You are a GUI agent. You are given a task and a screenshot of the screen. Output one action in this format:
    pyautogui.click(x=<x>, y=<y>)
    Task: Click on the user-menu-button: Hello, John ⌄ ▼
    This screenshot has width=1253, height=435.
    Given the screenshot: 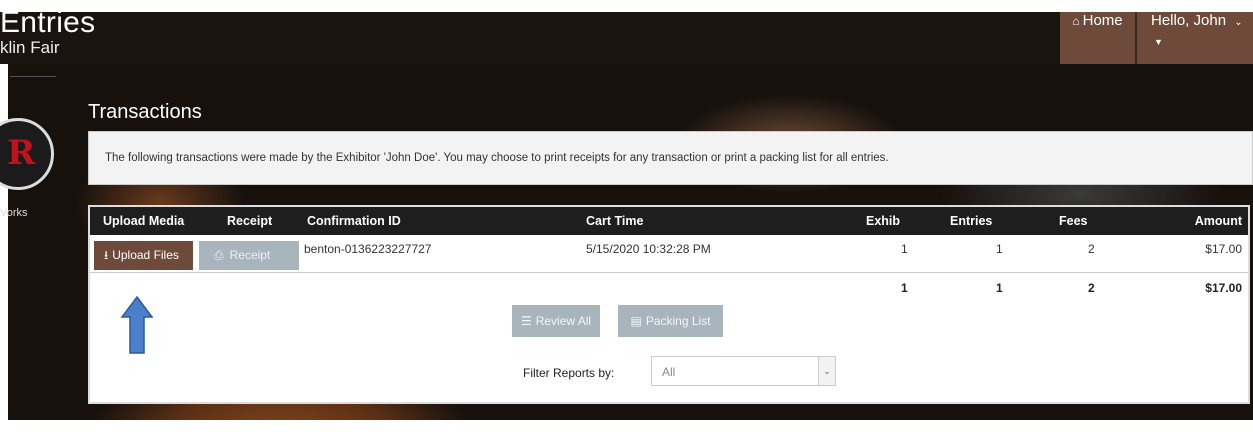 What is the action you would take?
    pyautogui.click(x=1195, y=38)
    